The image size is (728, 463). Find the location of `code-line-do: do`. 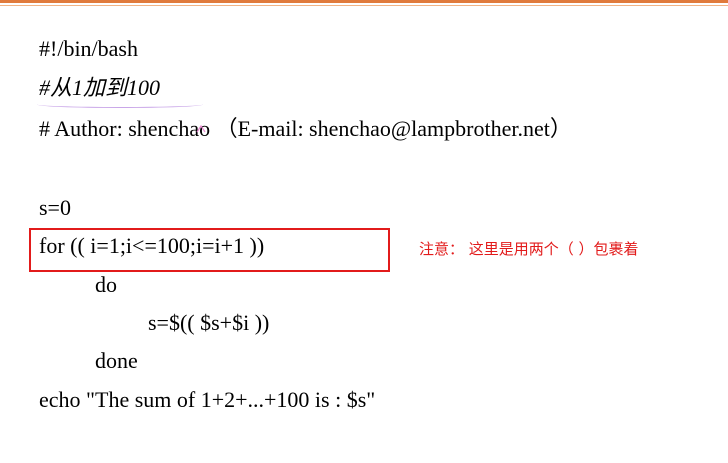

code-line-do: do is located at coordinates (106, 284).